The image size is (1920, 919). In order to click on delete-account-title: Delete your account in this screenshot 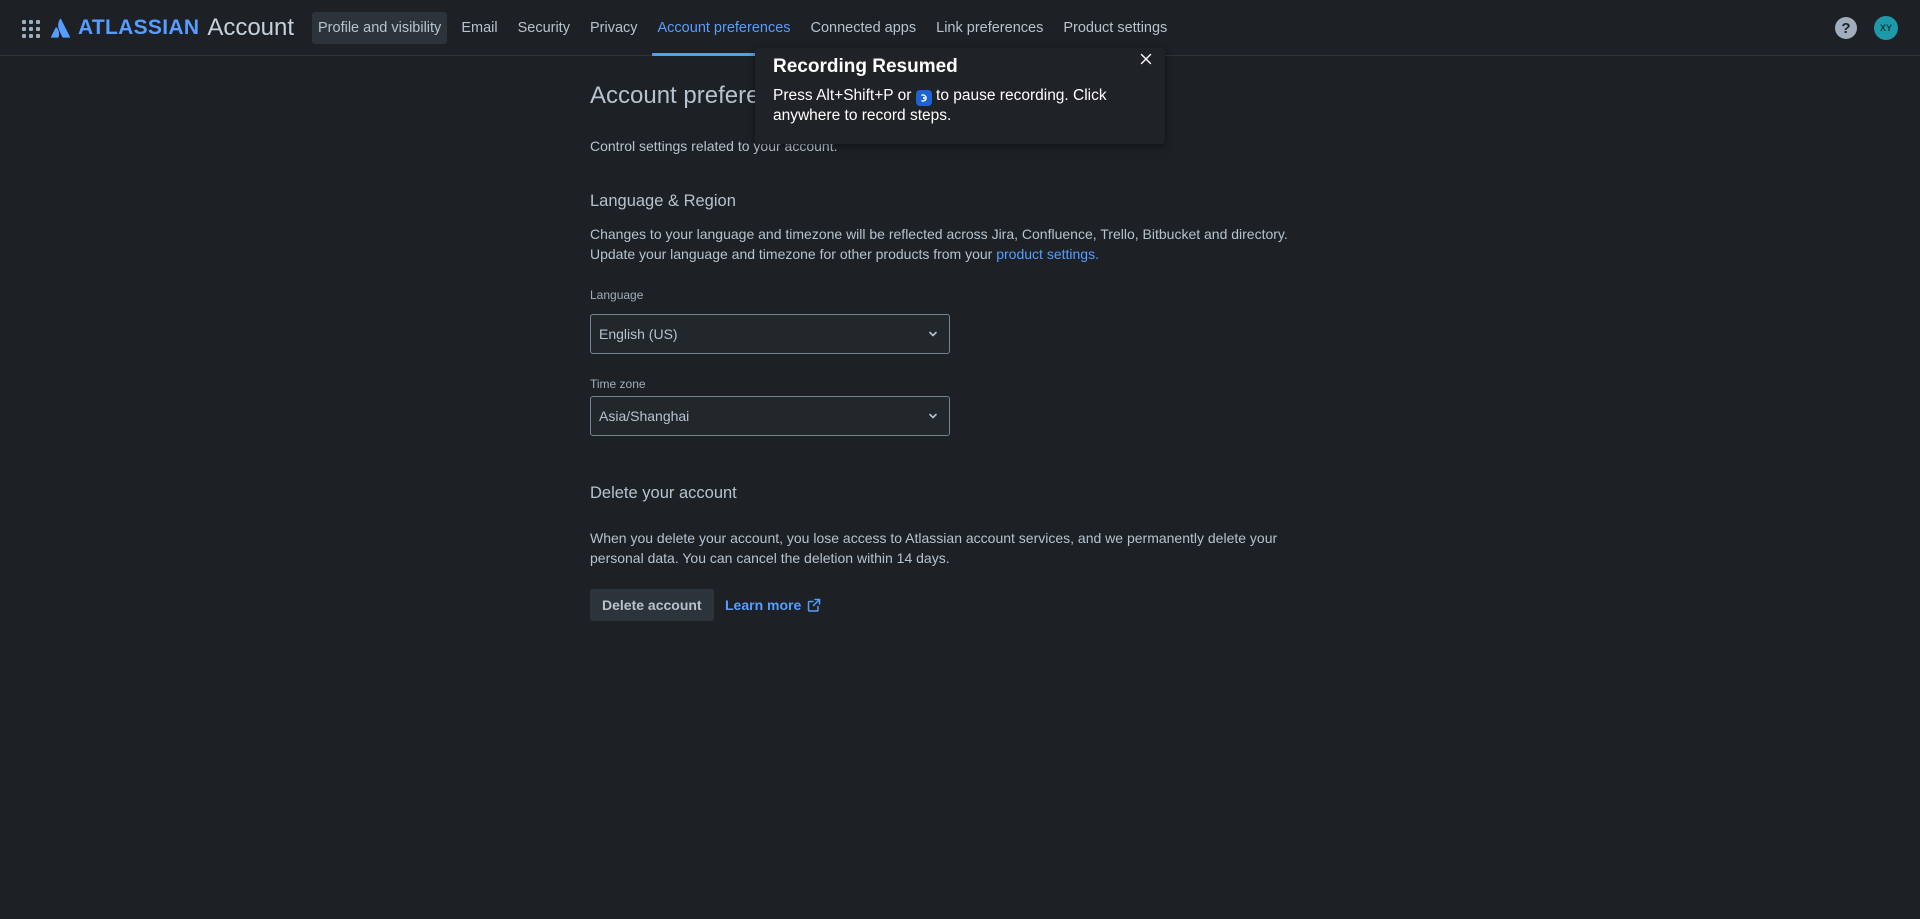, I will do `click(663, 493)`.